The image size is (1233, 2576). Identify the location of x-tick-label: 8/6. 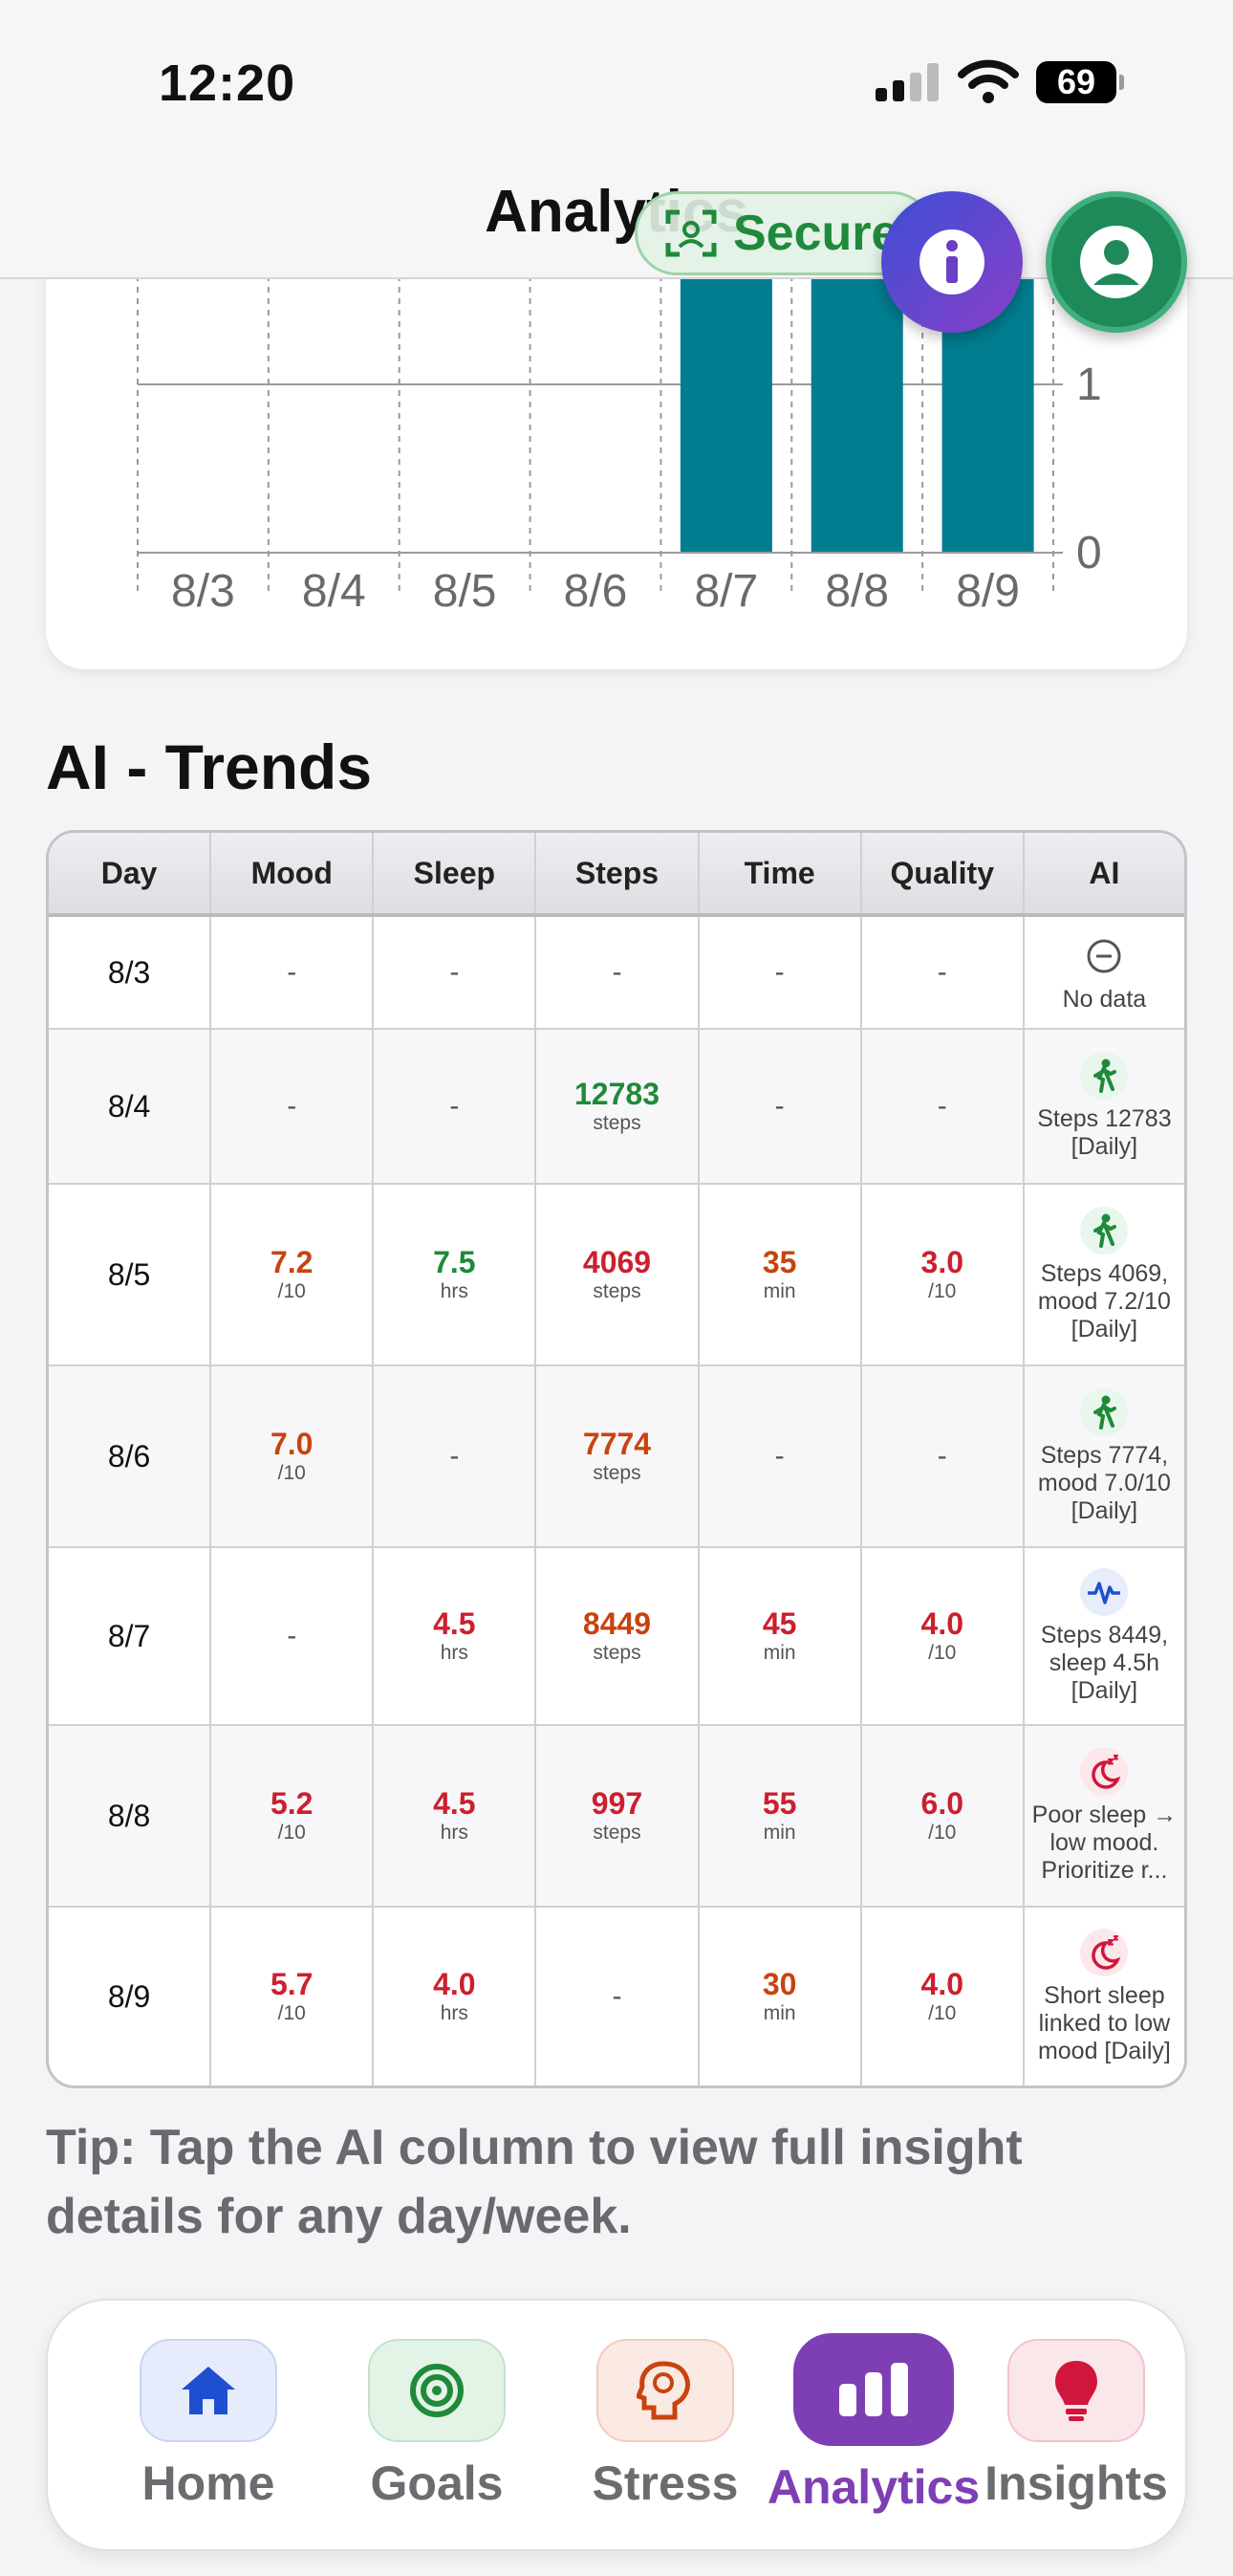
(596, 591).